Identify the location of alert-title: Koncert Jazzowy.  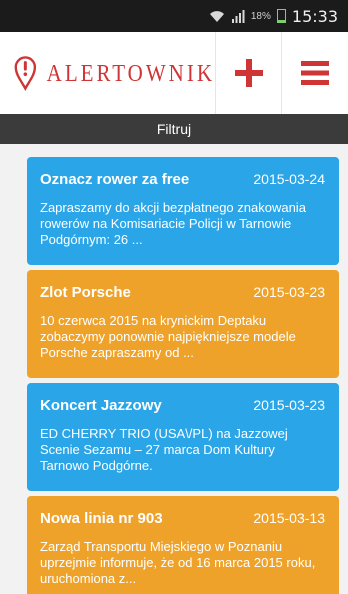
(101, 405).